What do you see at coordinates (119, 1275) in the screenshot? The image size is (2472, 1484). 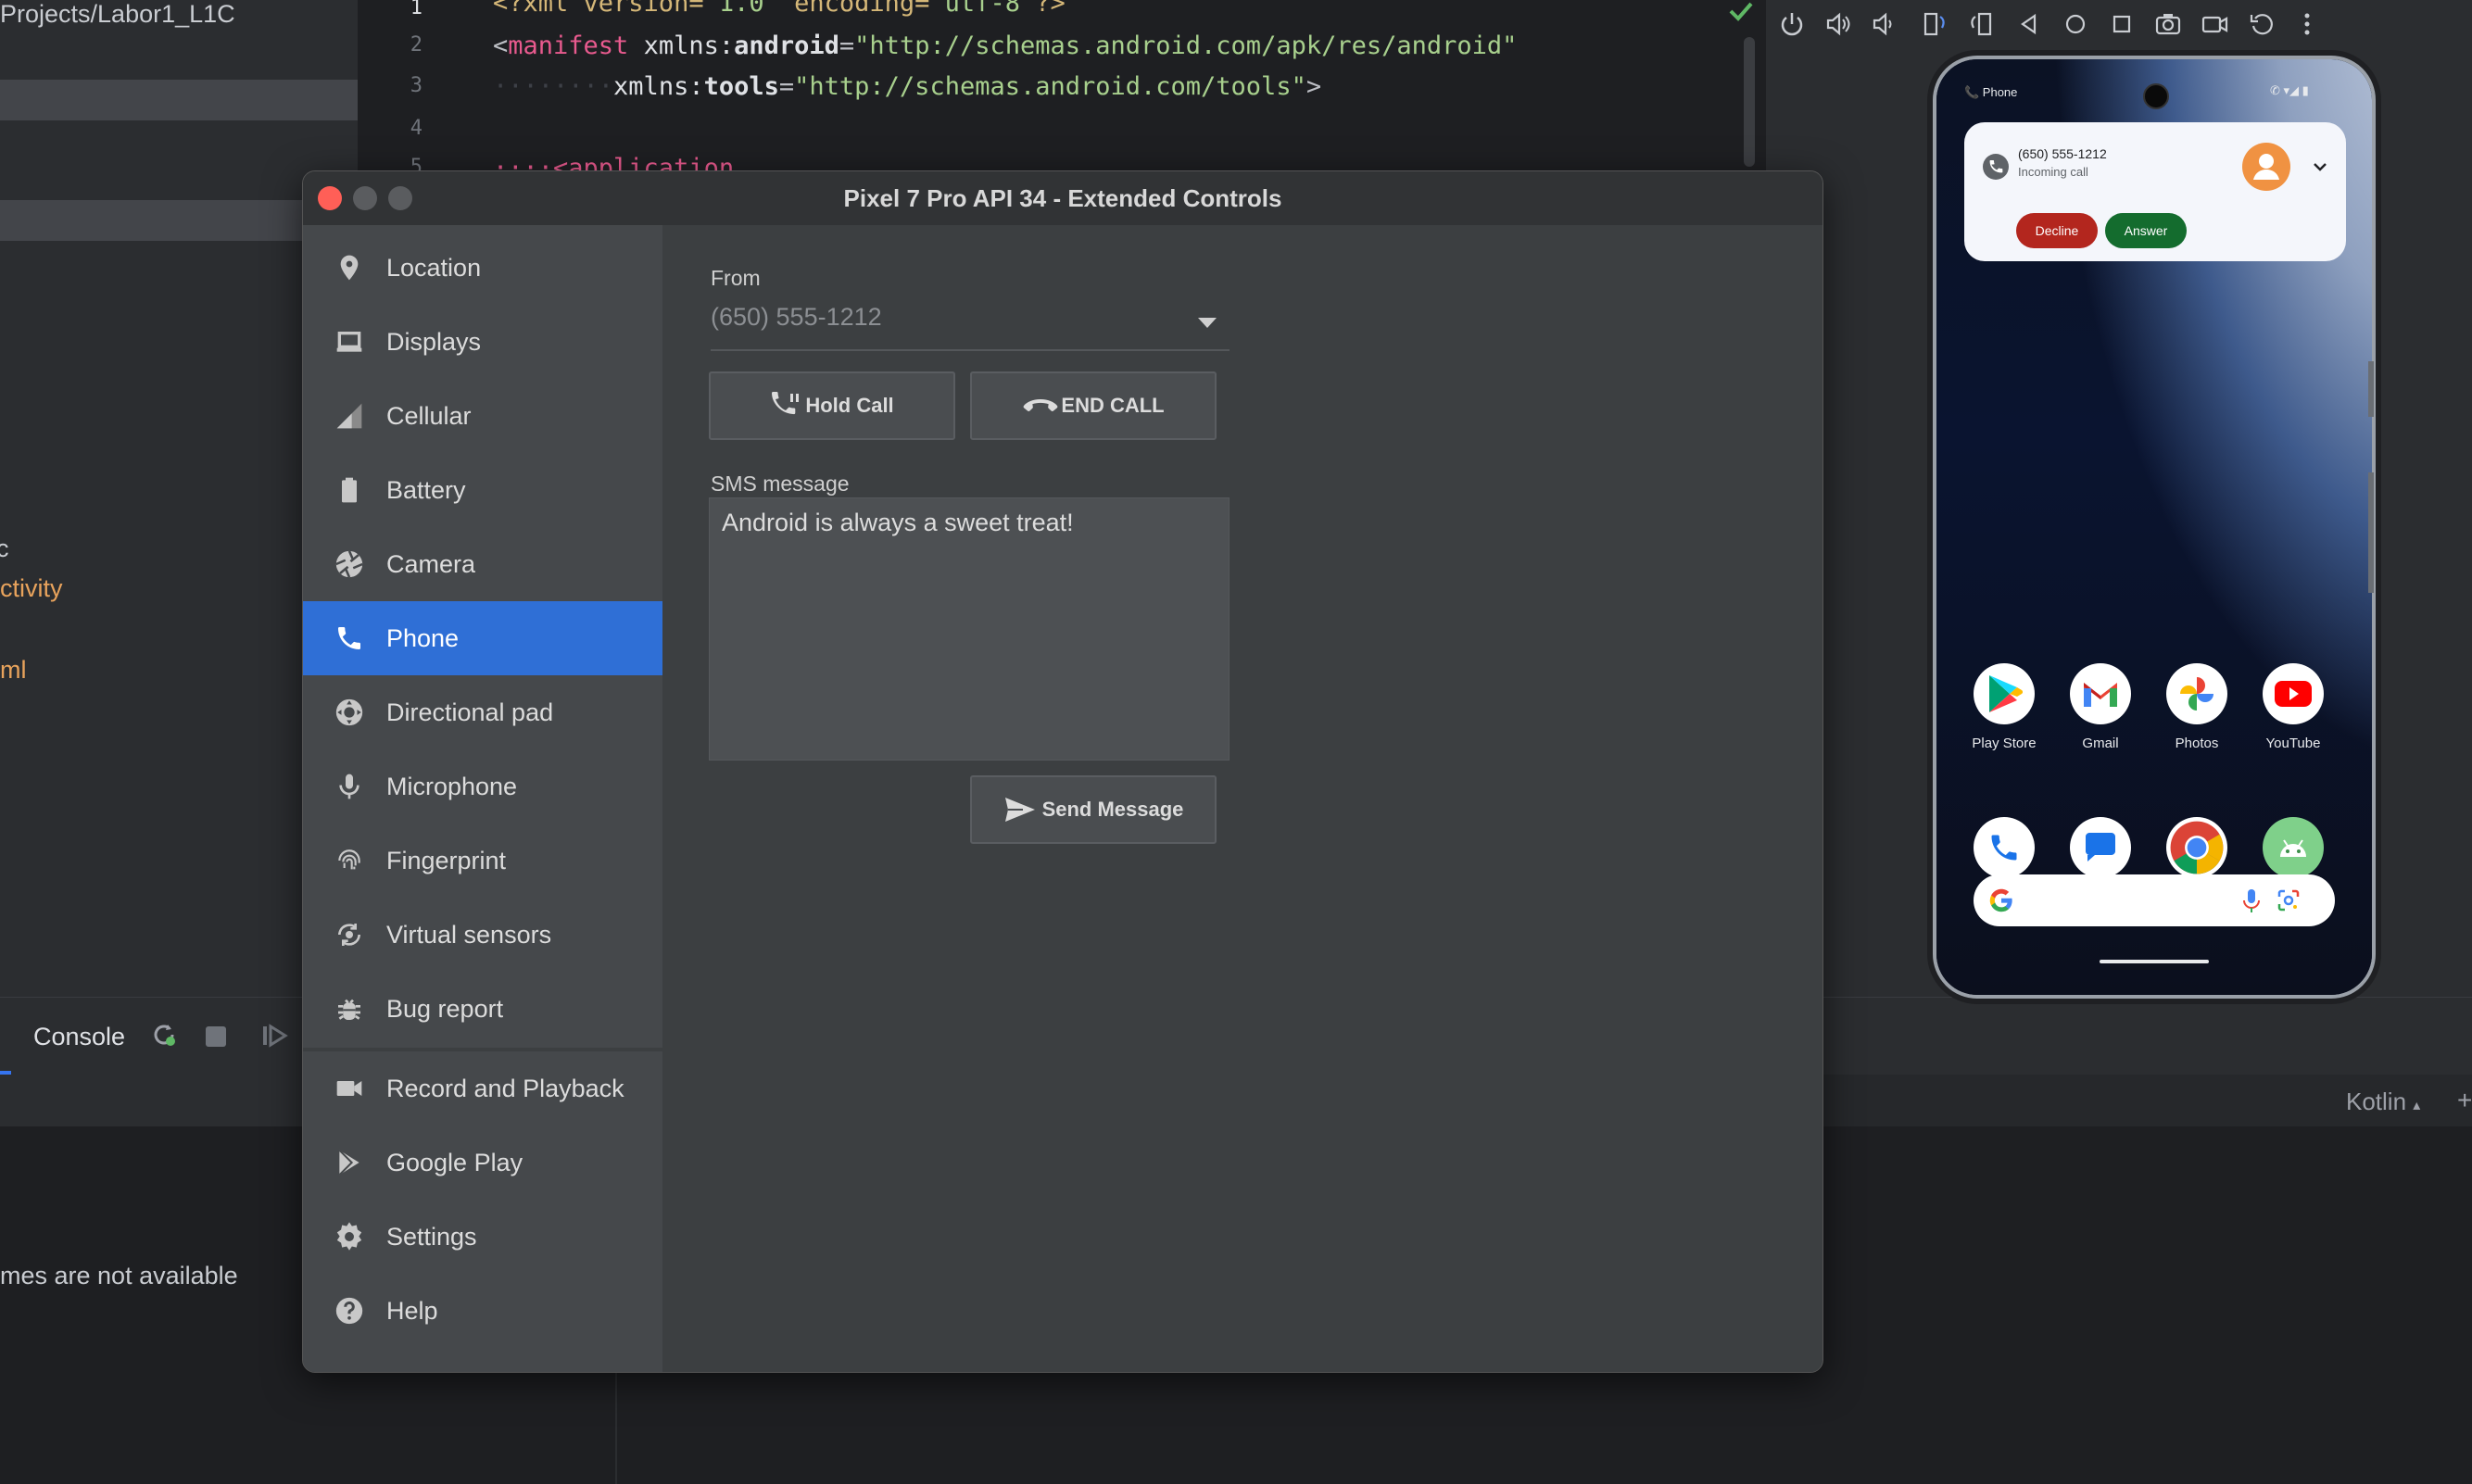 I see `frames-unavailable-message: mes are not available` at bounding box center [119, 1275].